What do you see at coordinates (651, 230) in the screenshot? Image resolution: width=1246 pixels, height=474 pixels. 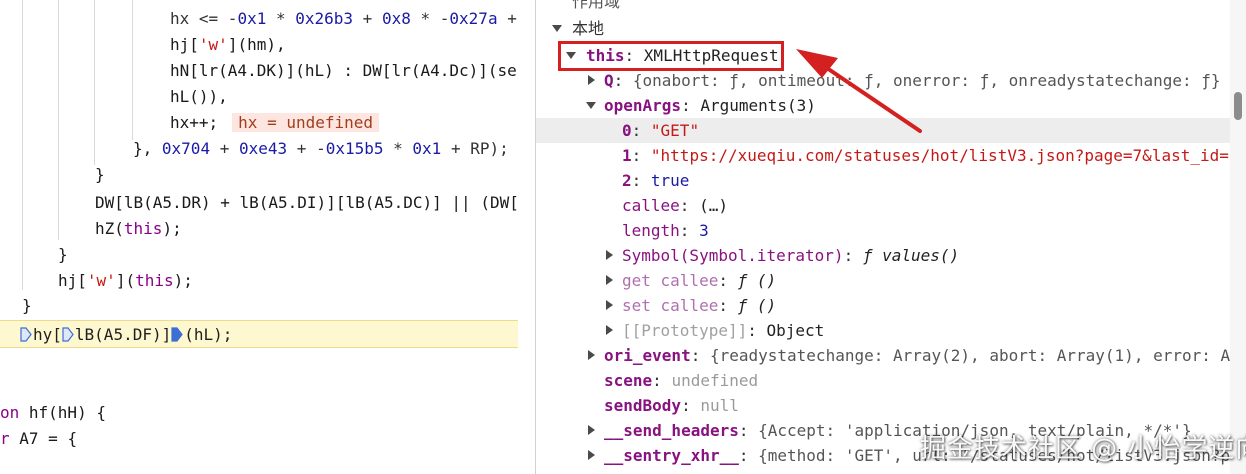 I see `property-name: length` at bounding box center [651, 230].